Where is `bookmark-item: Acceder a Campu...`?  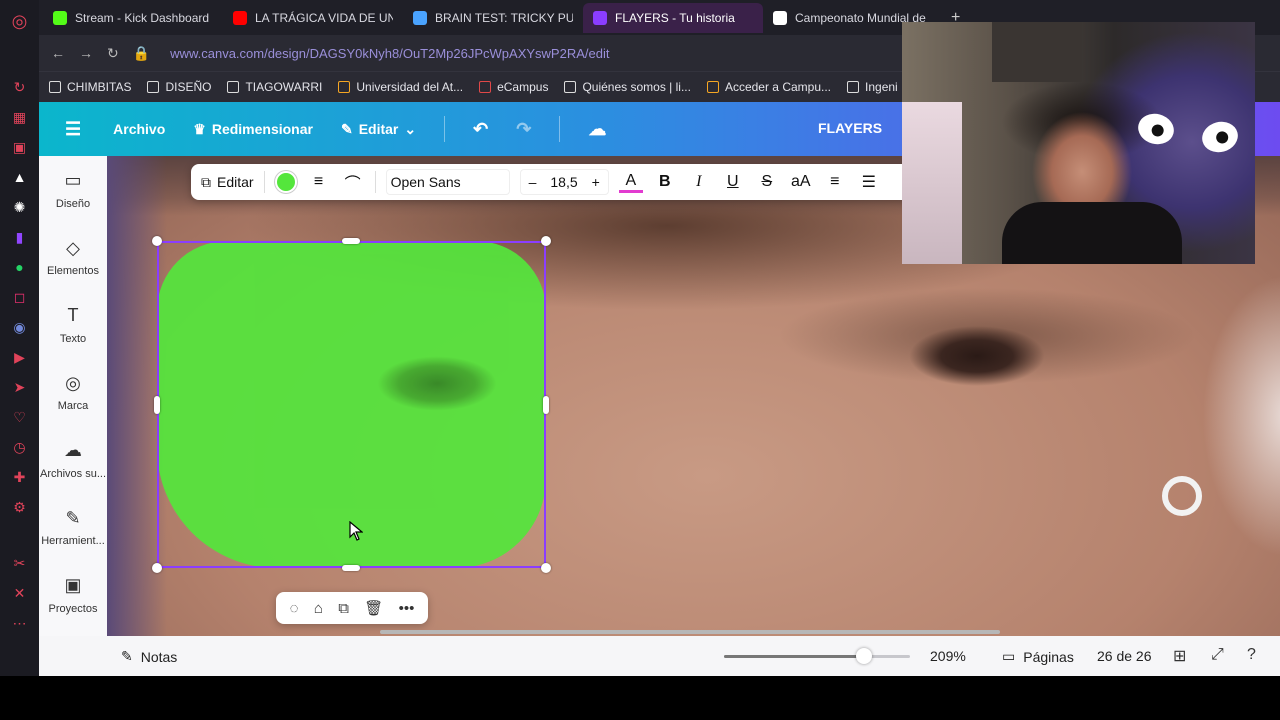
bookmark-item: Acceder a Campu... is located at coordinates (768, 87).